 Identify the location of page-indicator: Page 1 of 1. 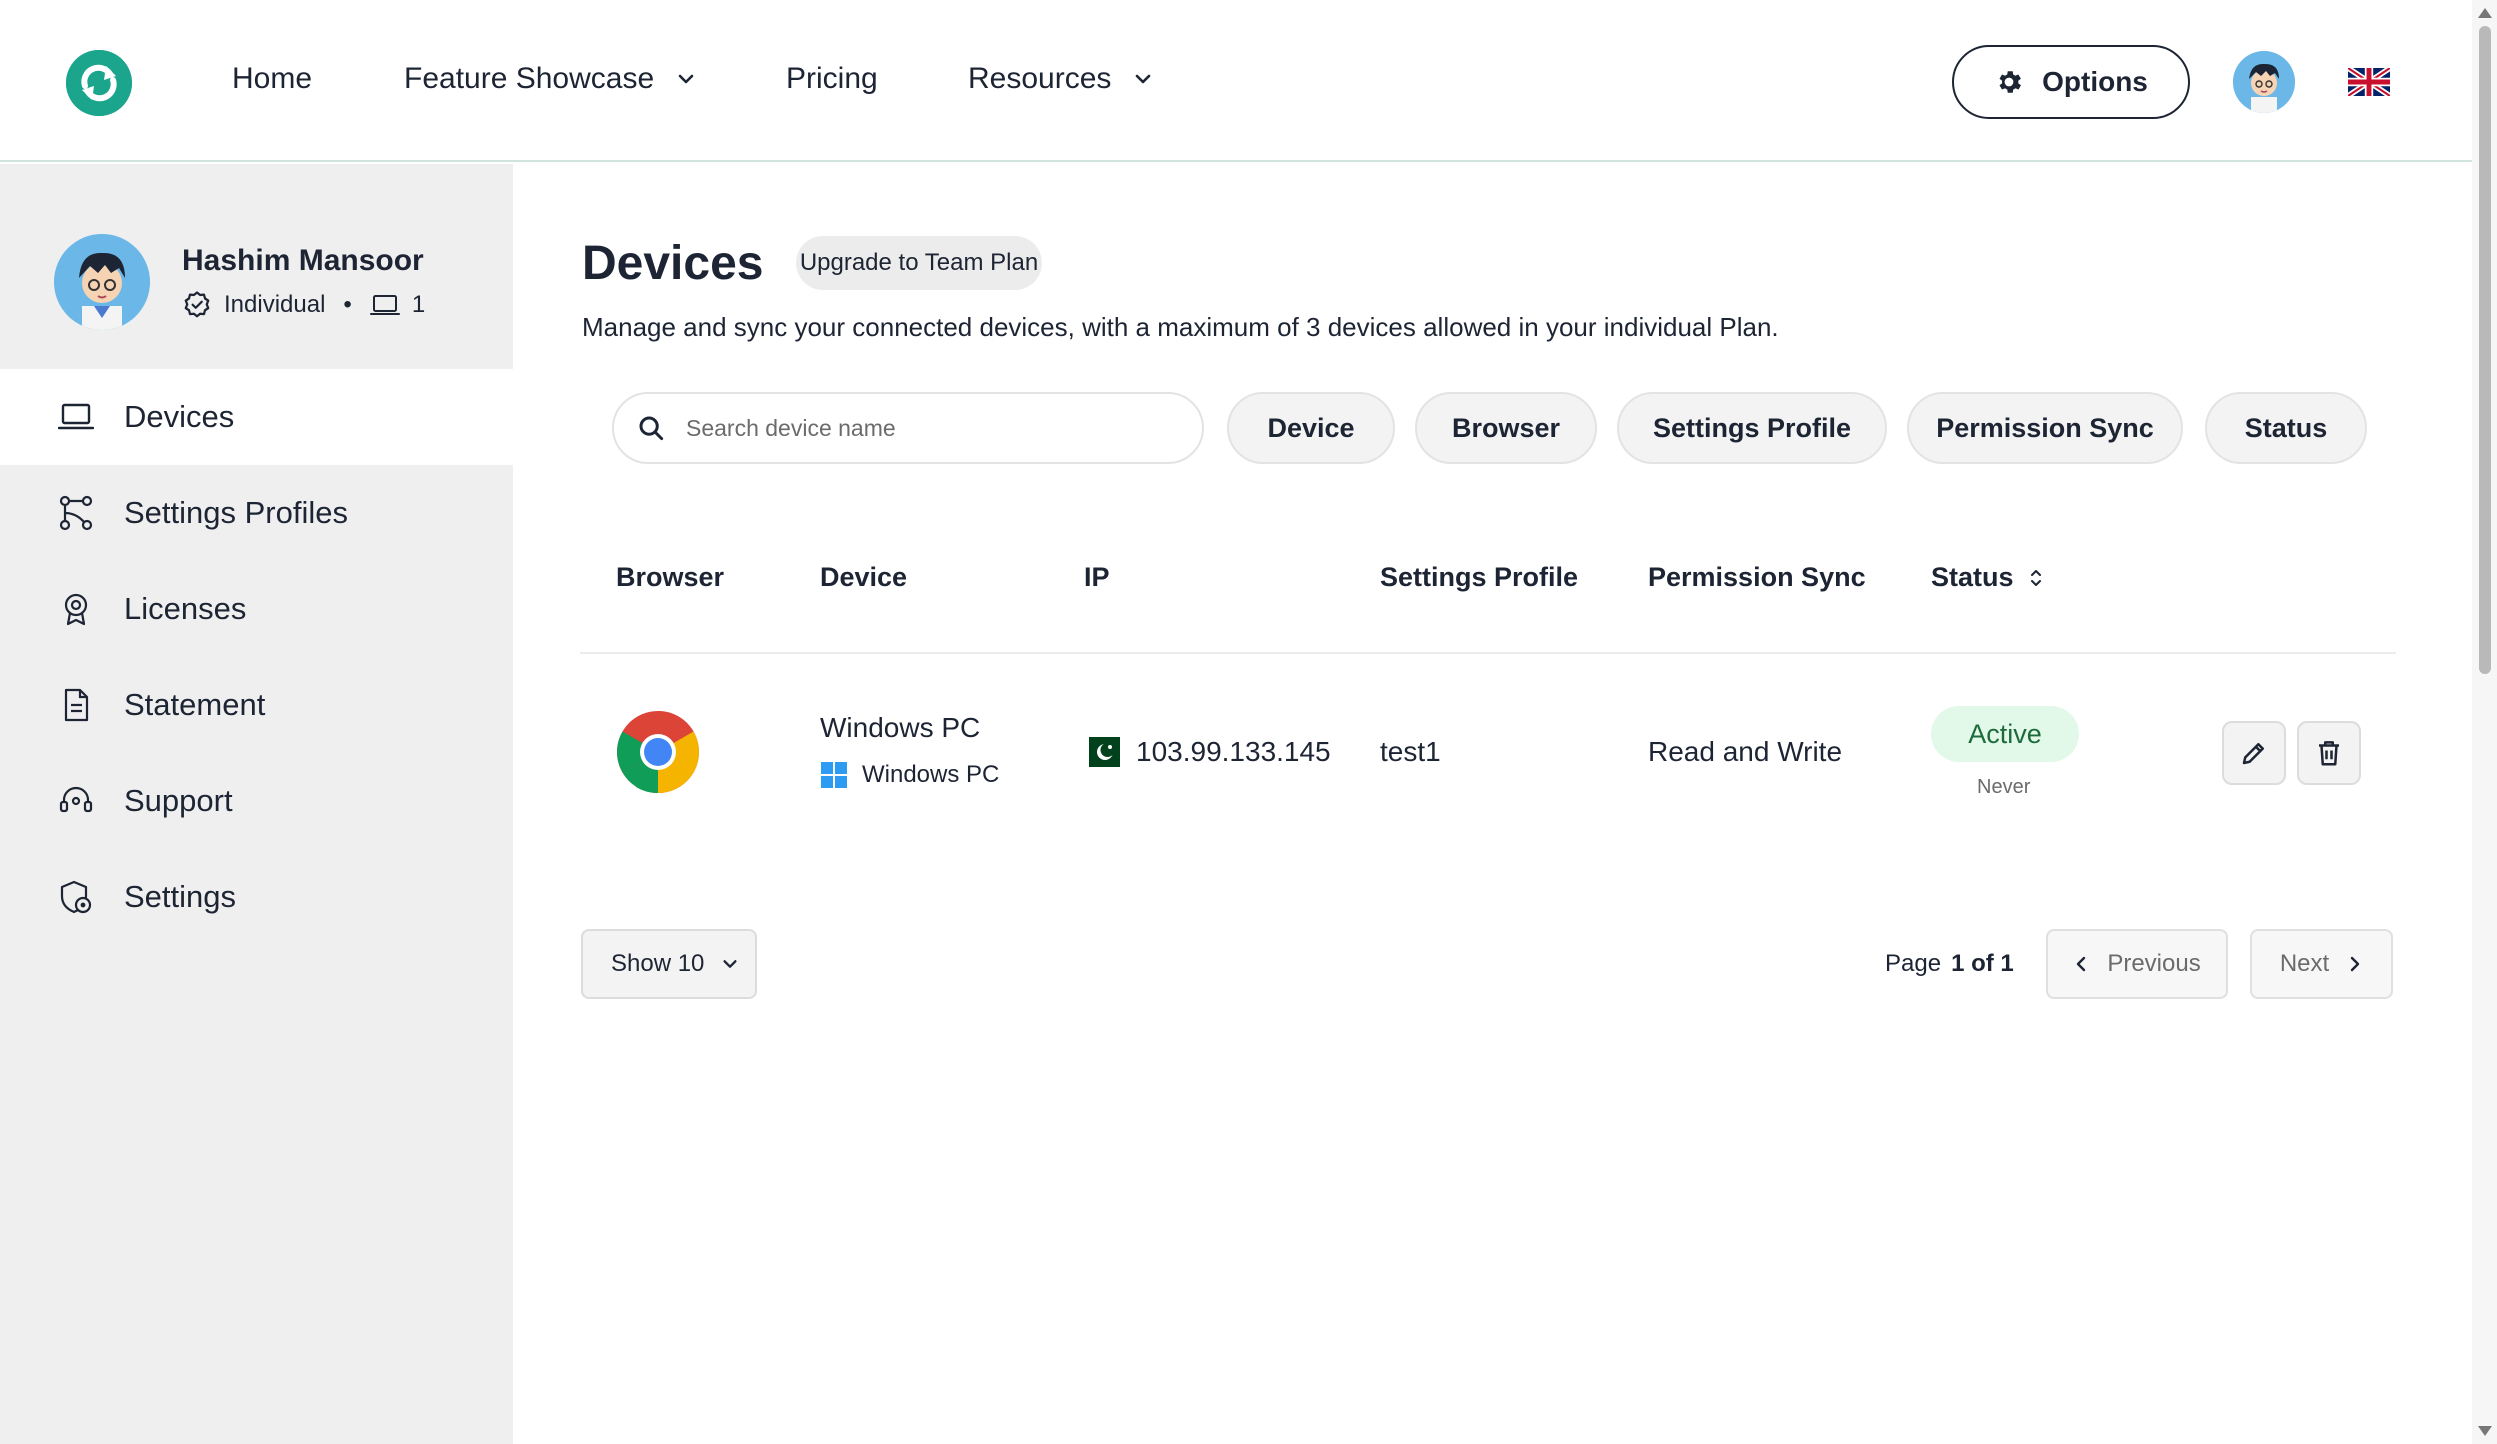
(1949, 964).